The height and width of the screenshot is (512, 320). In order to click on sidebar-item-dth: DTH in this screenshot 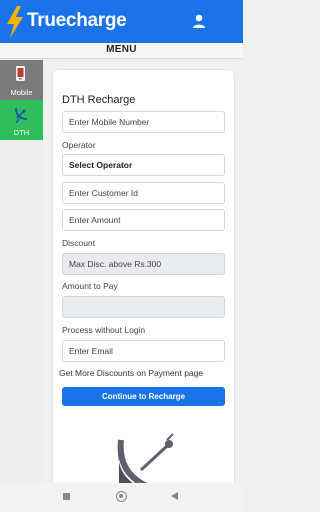, I will do `click(21, 120)`.